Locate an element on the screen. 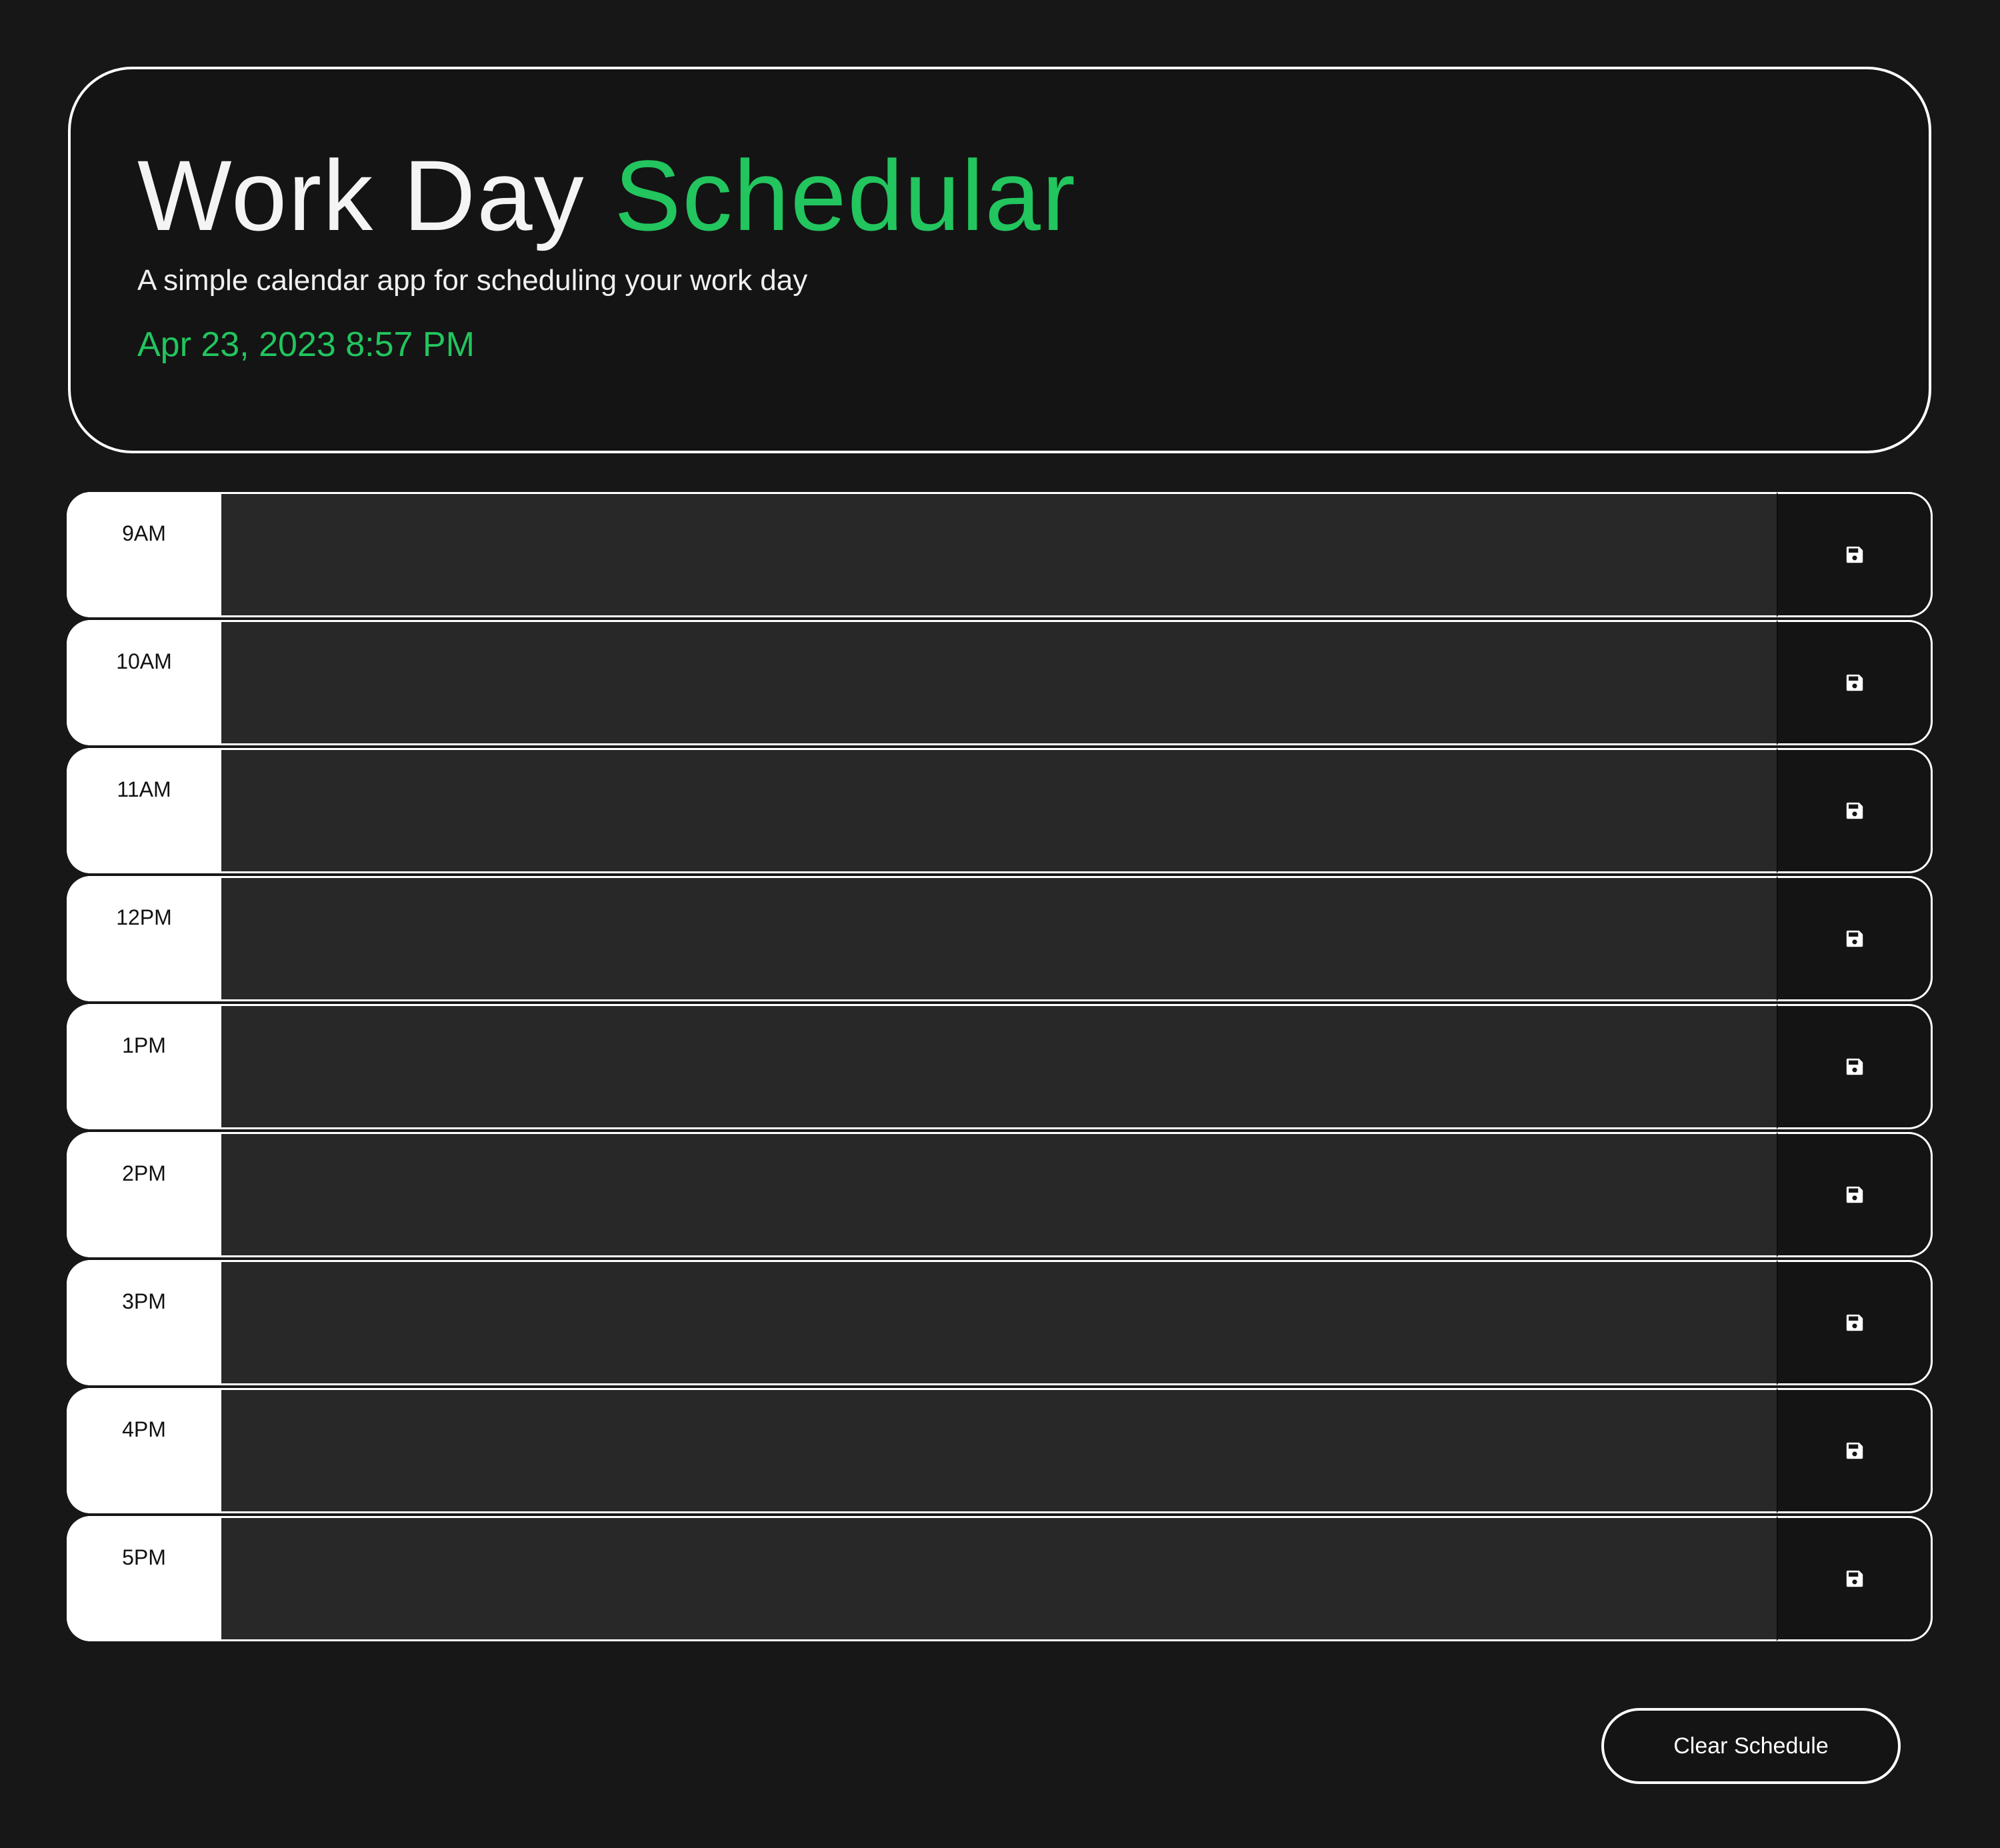  page-title: Work Day Schedular is located at coordinates (607, 195).